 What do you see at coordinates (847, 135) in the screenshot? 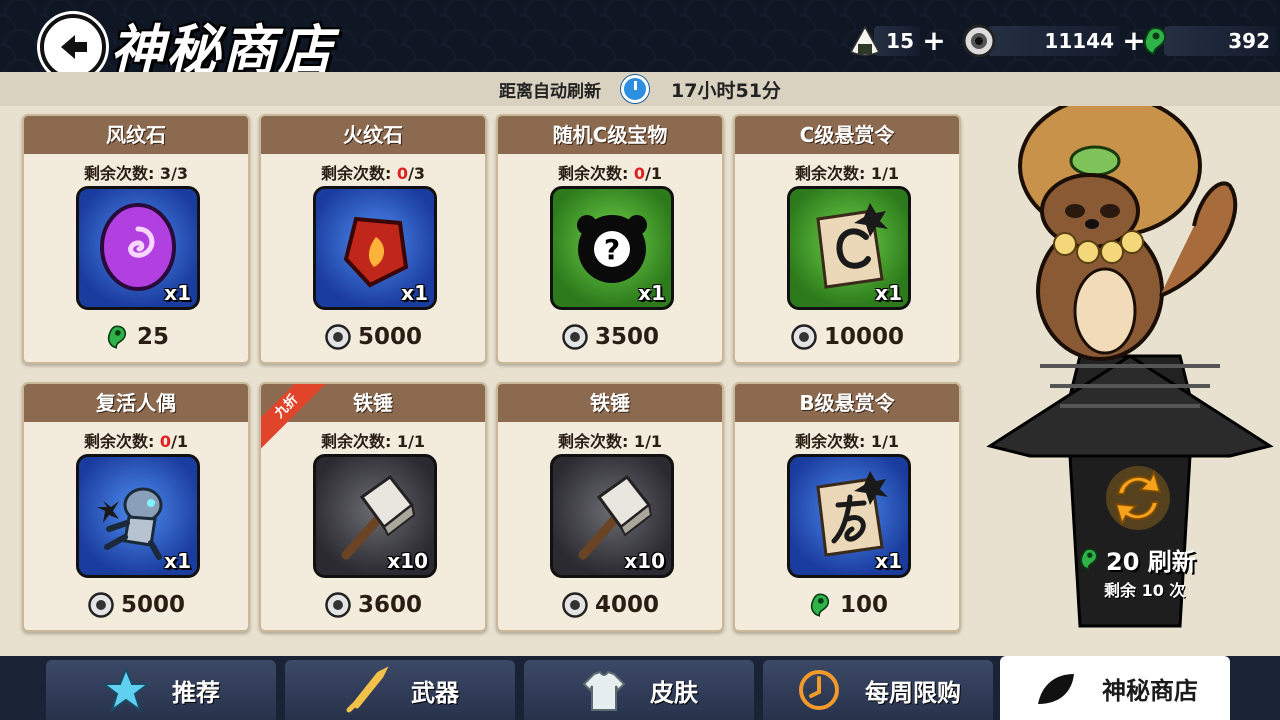
I see `item-name: C级悬赏令` at bounding box center [847, 135].